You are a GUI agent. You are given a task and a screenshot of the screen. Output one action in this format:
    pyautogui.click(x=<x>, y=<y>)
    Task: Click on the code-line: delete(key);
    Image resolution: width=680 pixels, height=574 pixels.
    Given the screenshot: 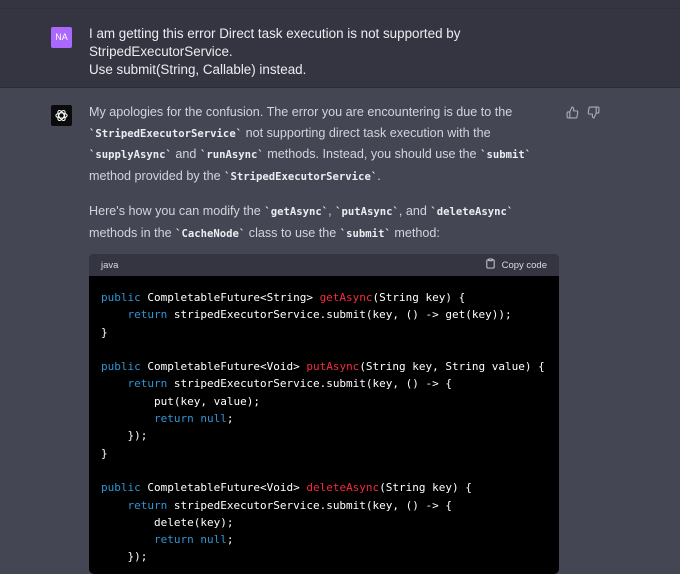 What is the action you would take?
    pyautogui.click(x=167, y=522)
    